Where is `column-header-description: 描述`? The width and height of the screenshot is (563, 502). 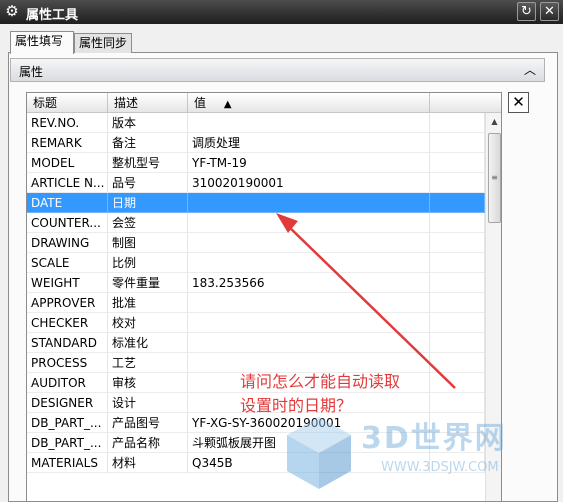
column-header-description: 描述 is located at coordinates (148, 103).